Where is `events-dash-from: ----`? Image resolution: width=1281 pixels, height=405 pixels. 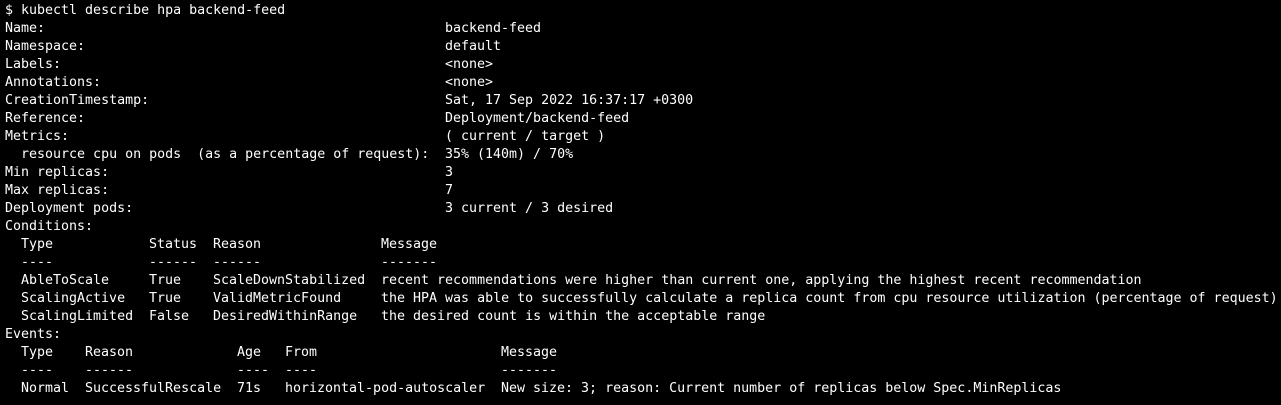
events-dash-from: ---- is located at coordinates (301, 370).